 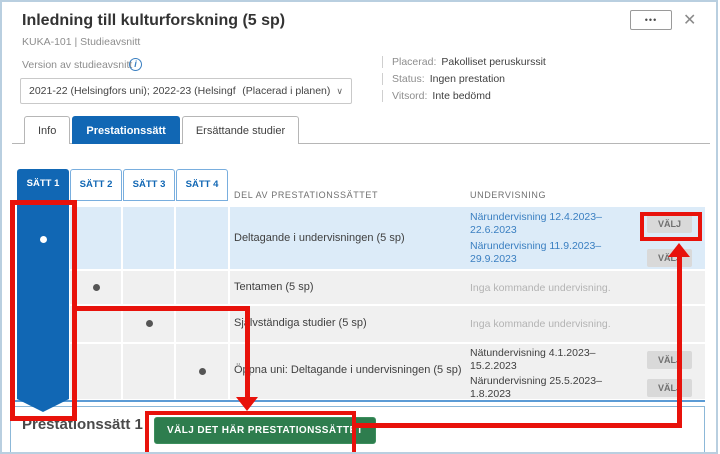 I want to click on column-header-teaching: UNDERVISNING, so click(x=508, y=195).